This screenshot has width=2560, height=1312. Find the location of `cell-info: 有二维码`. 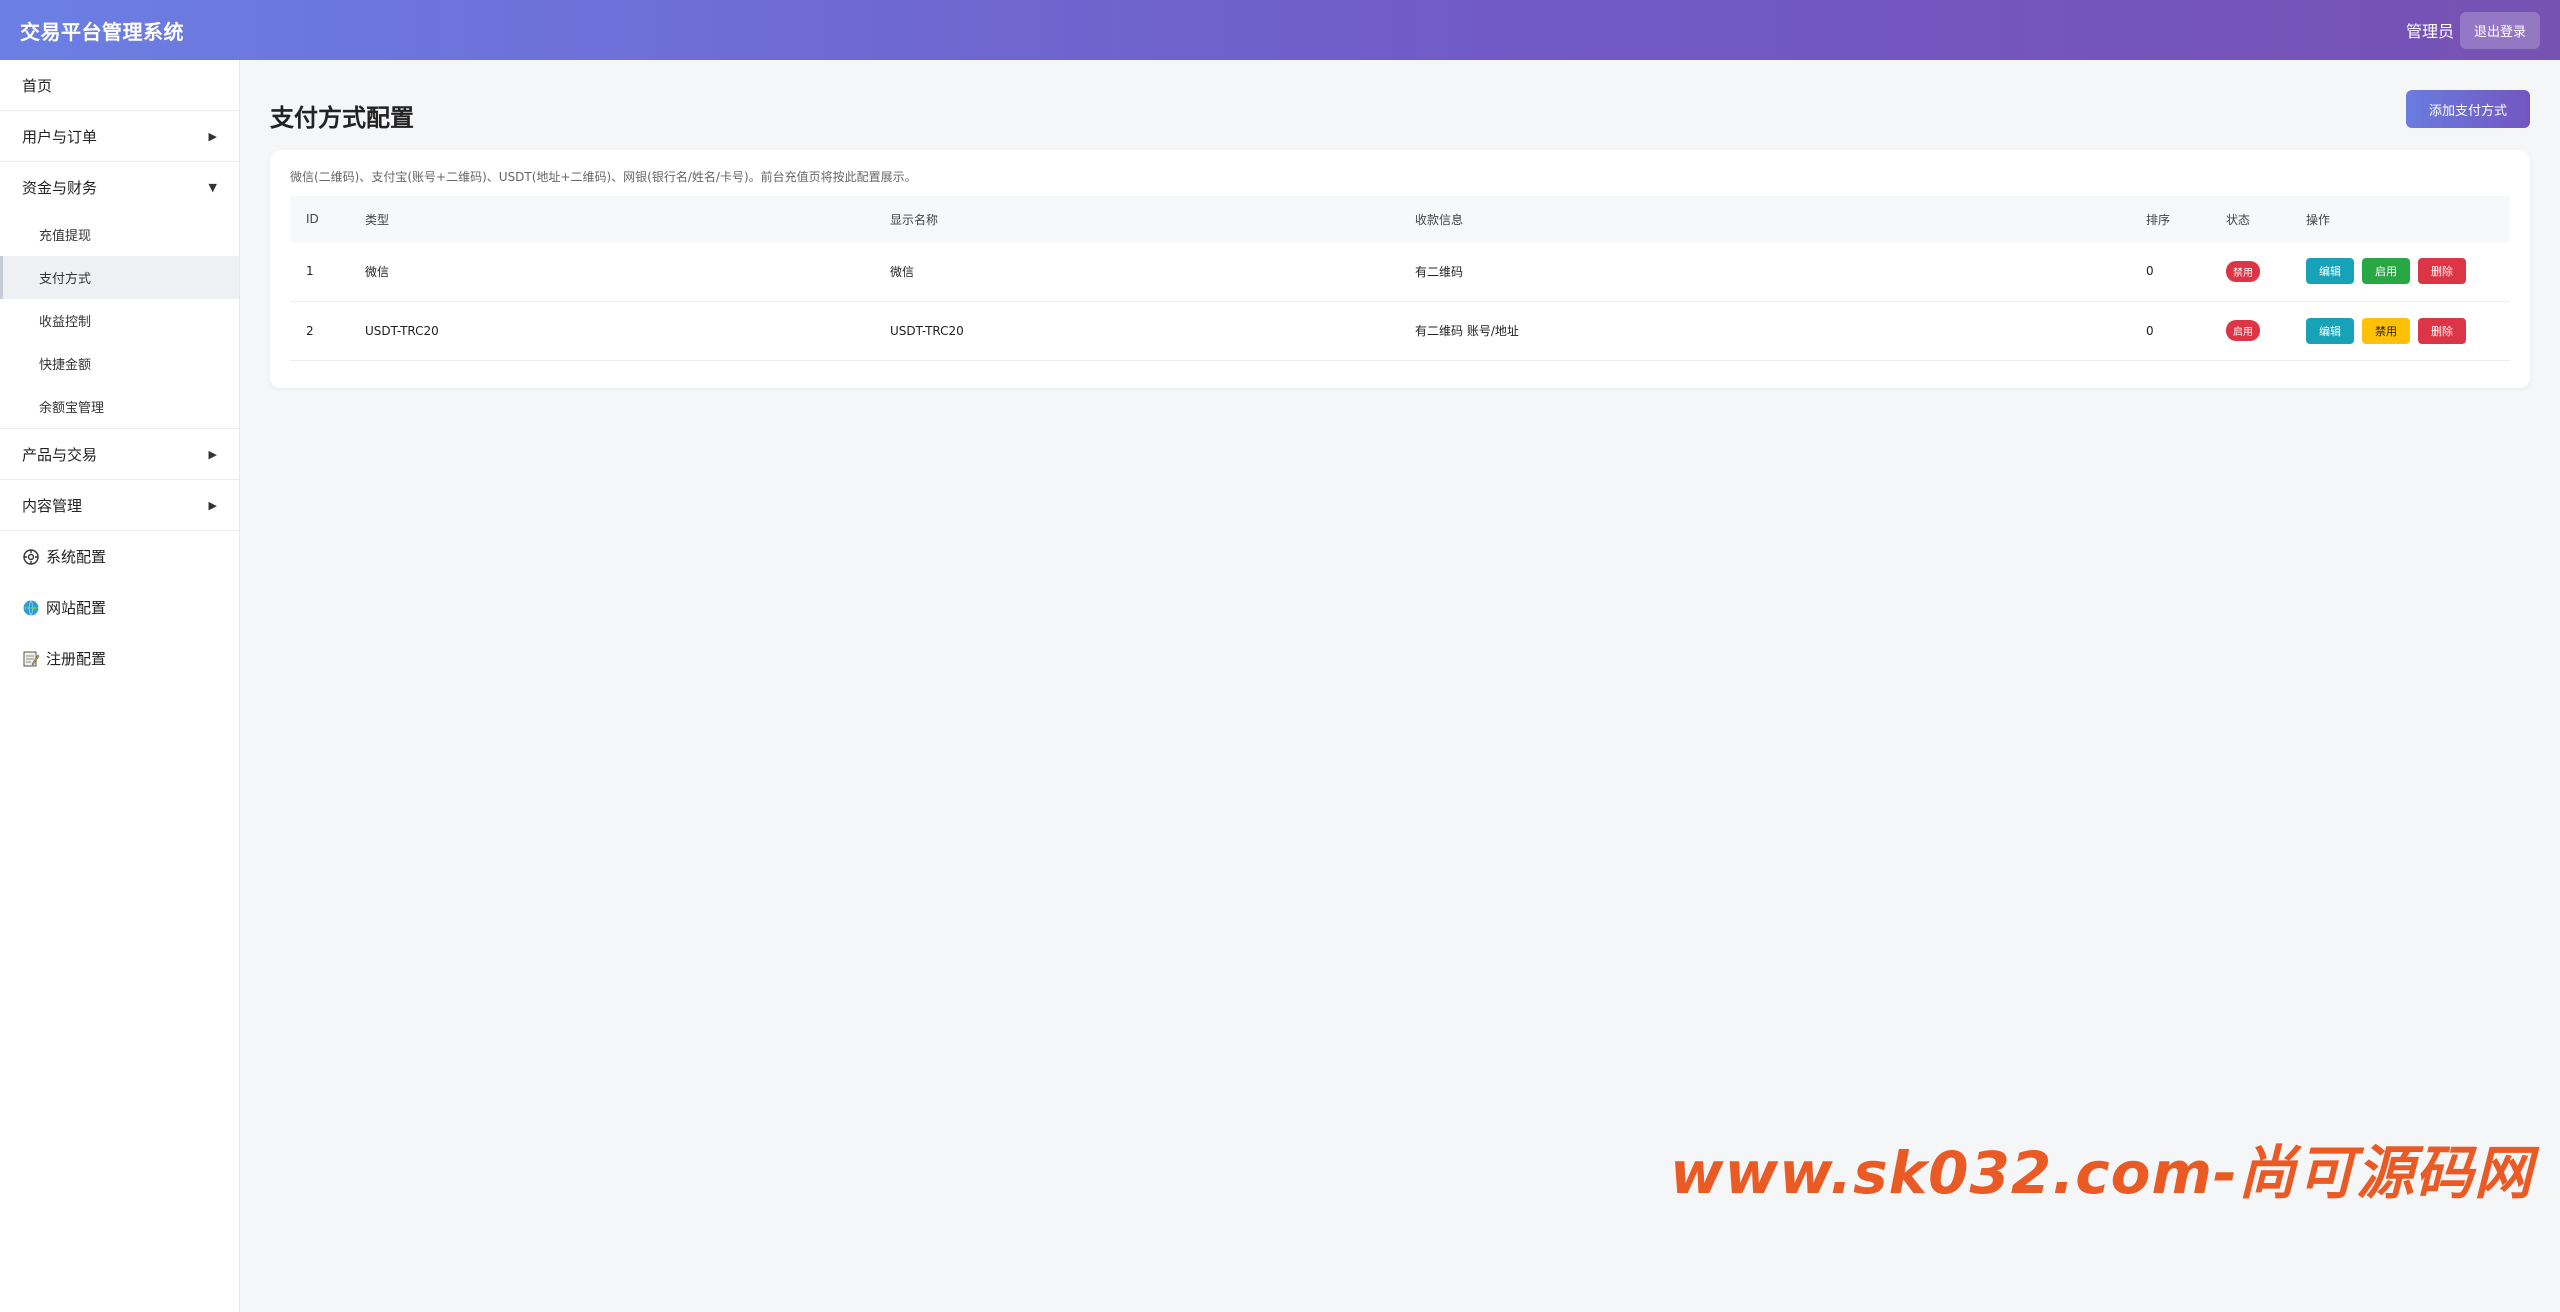

cell-info: 有二维码 is located at coordinates (1764, 272).